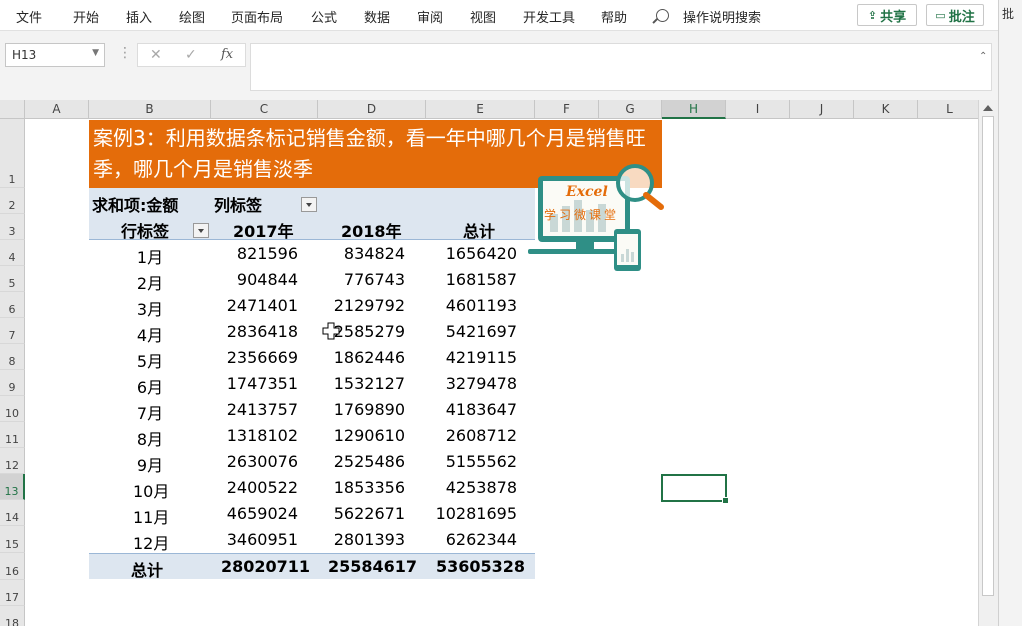 The width and height of the screenshot is (1022, 626). I want to click on pivot-row-total: 4183647, so click(481, 409).